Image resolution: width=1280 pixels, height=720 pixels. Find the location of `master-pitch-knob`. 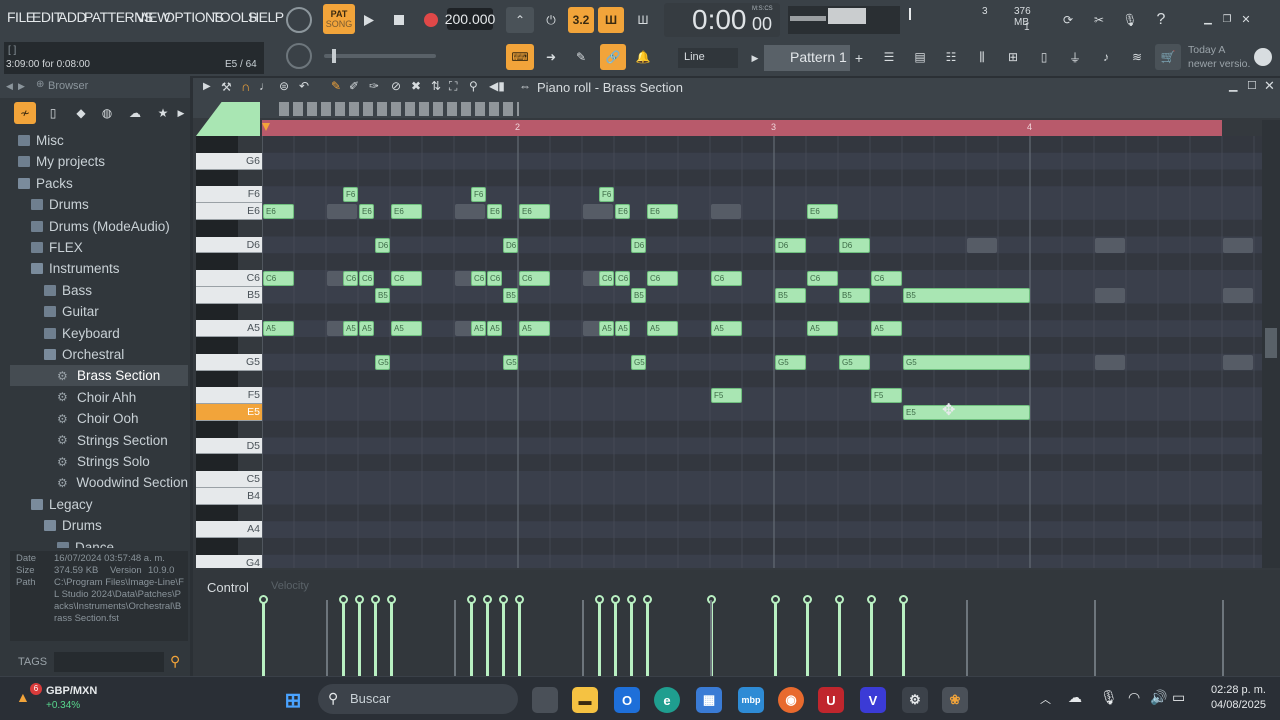

master-pitch-knob is located at coordinates (299, 56).